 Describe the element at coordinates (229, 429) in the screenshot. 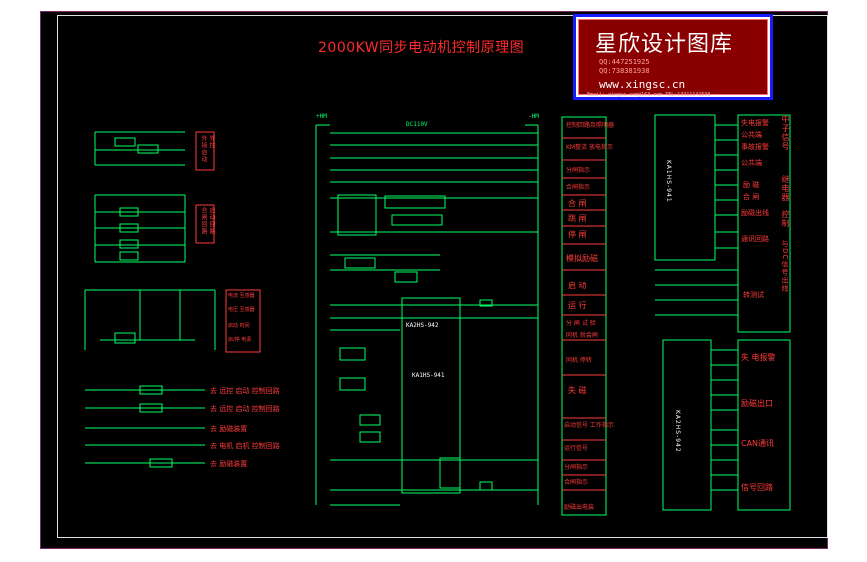

I see `legend-line-2: 去 励磁装置` at that location.